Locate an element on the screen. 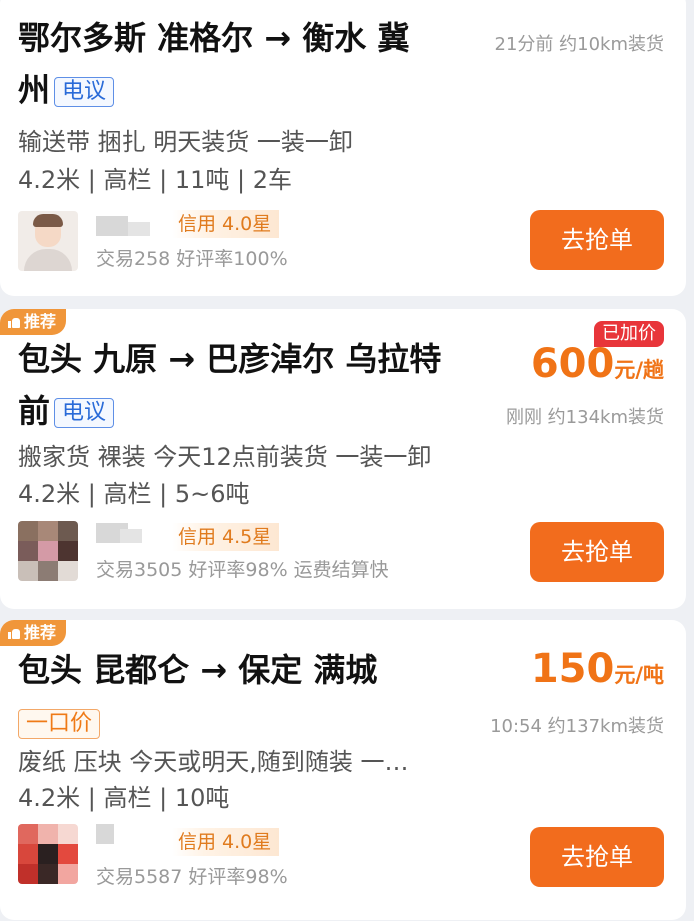 The width and height of the screenshot is (694, 921). route-title: 鄂尔多斯 准格尔 → 衡水 冀 州电议 is located at coordinates (213, 64).